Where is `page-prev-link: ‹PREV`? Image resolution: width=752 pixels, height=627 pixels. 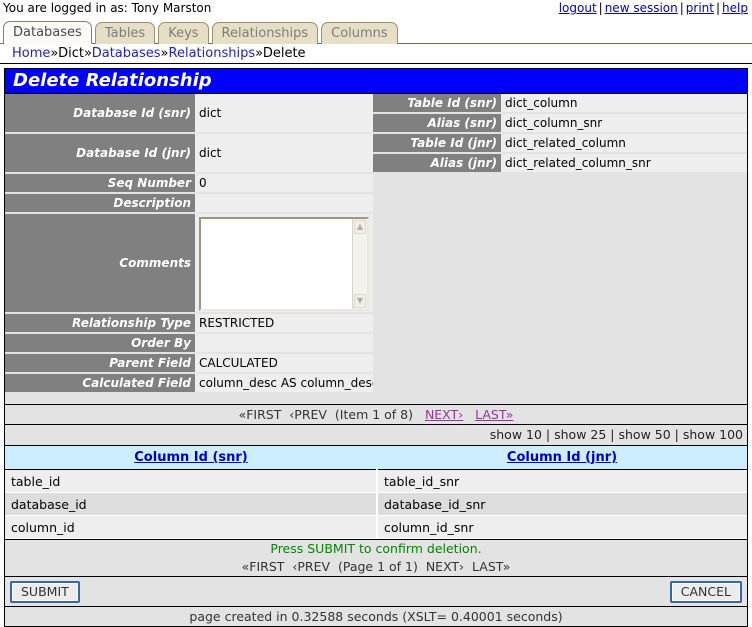 page-prev-link: ‹PREV is located at coordinates (311, 566).